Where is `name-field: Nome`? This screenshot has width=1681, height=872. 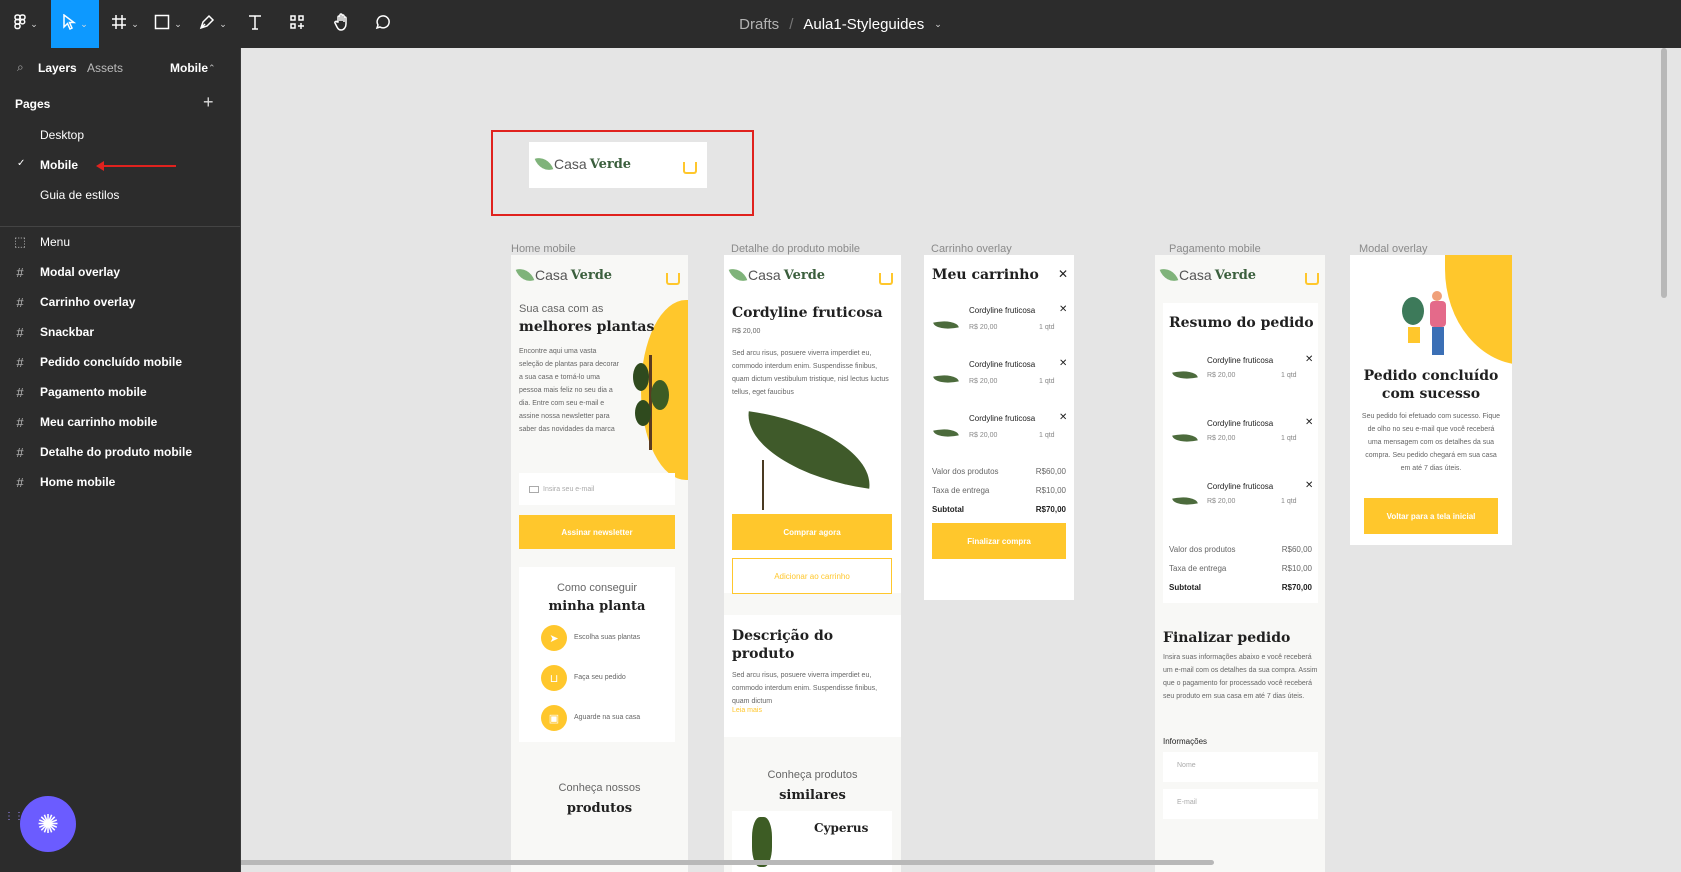
name-field: Nome is located at coordinates (1240, 767).